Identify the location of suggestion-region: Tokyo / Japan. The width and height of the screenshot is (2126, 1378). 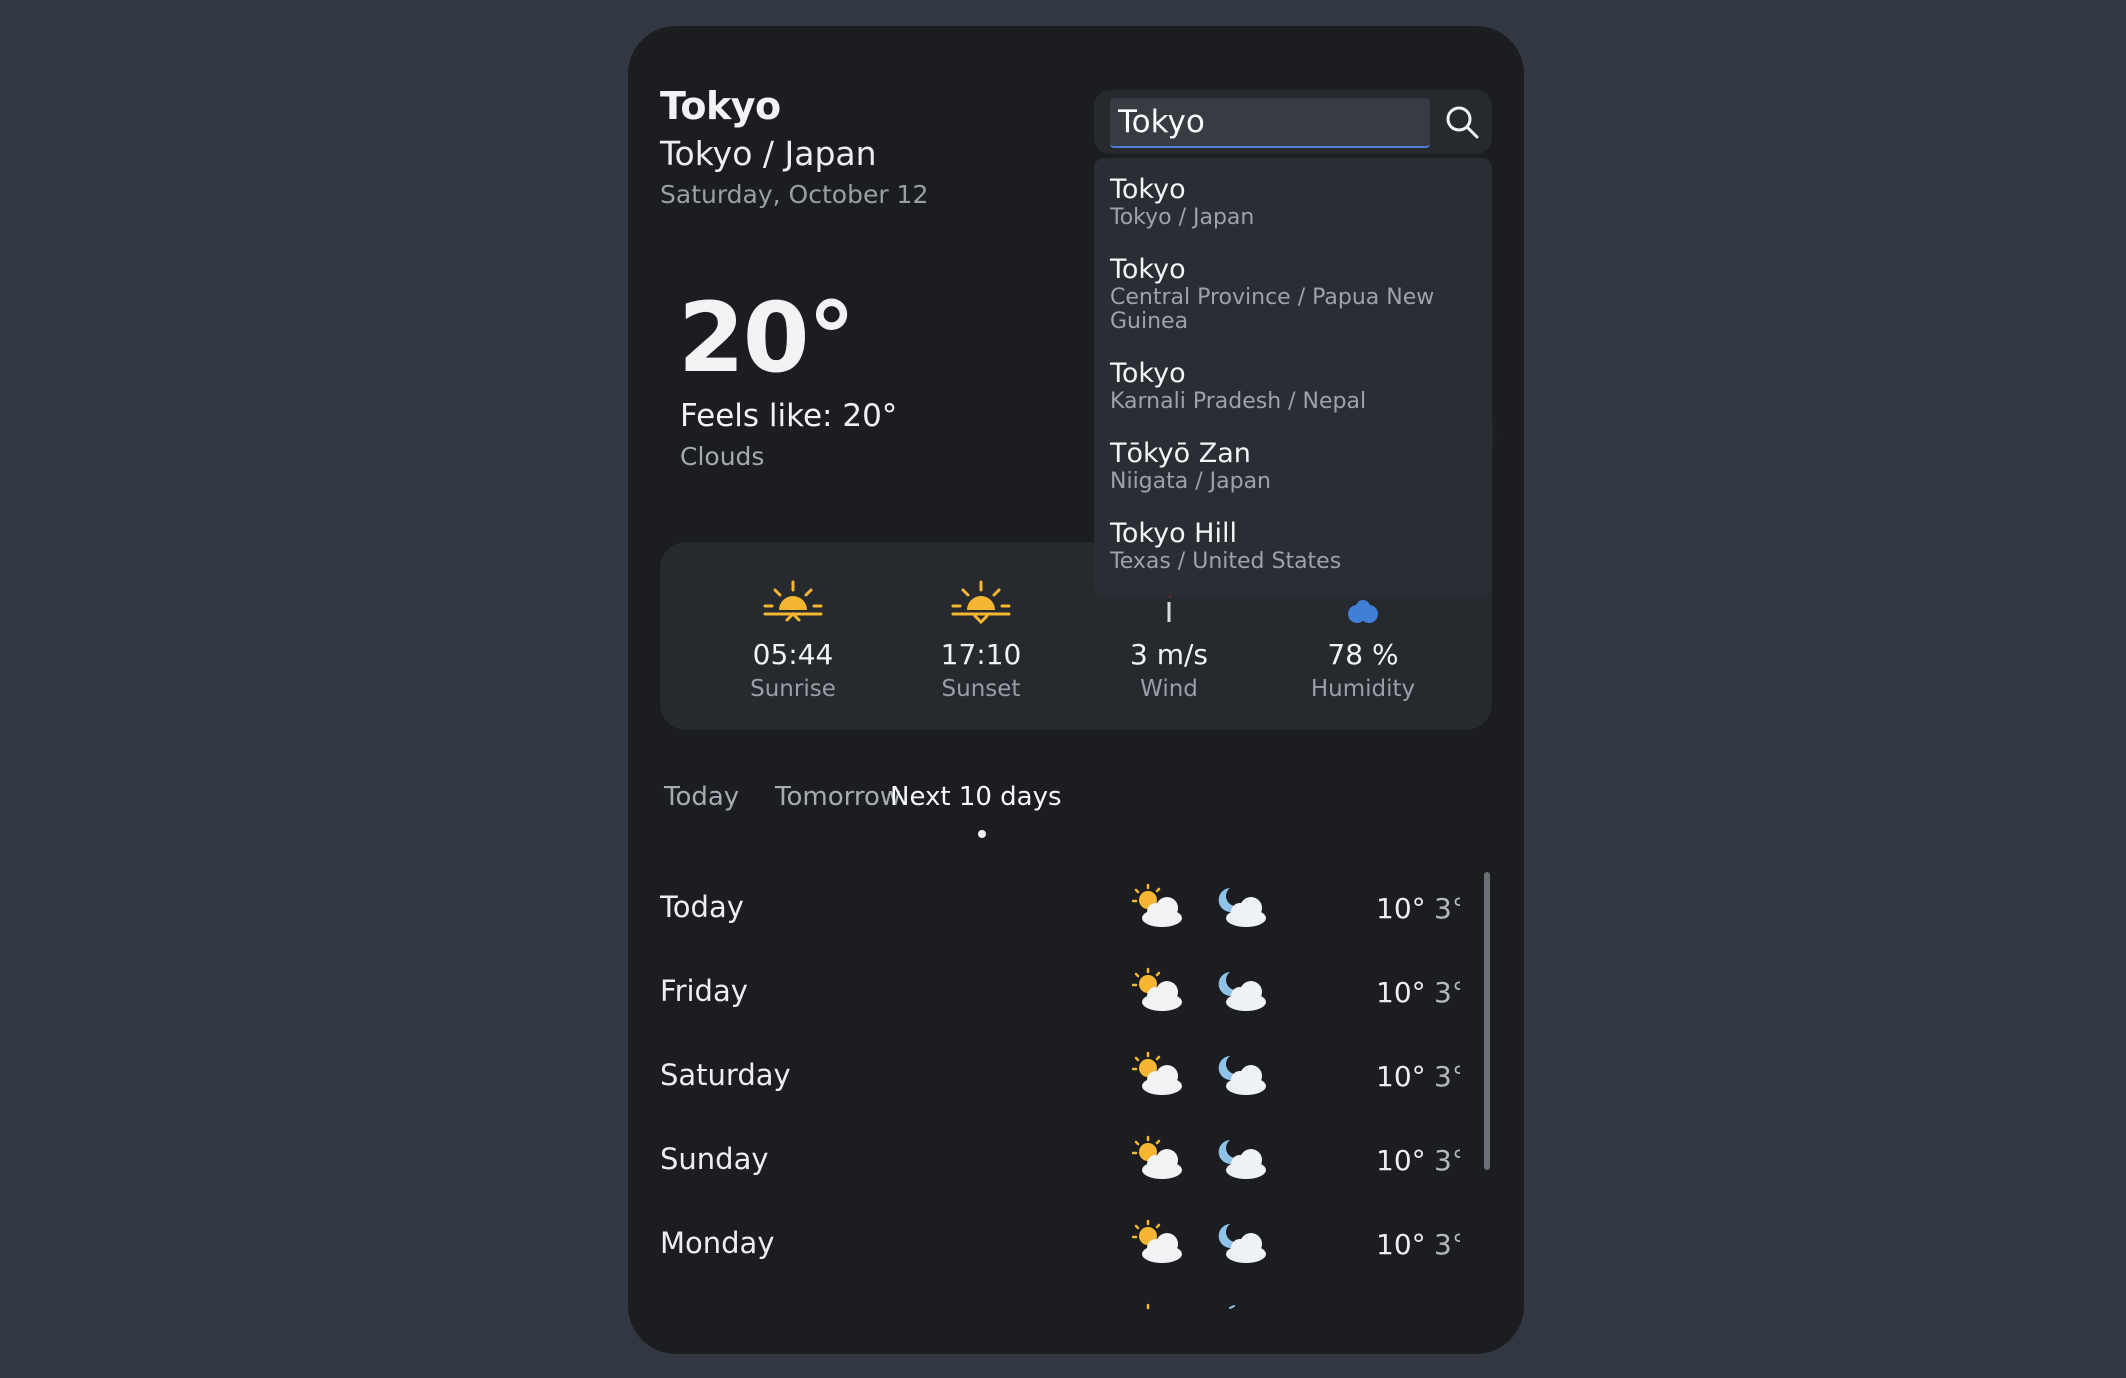
(1182, 217).